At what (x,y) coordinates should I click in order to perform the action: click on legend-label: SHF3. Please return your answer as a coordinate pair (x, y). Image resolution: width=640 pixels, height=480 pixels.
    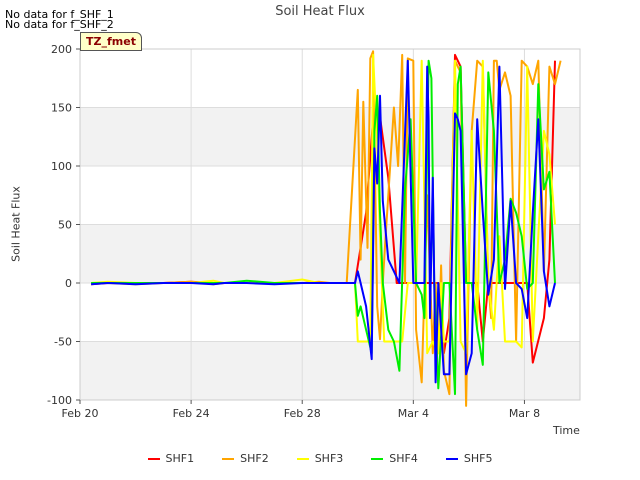
    Looking at the image, I should click on (329, 458).